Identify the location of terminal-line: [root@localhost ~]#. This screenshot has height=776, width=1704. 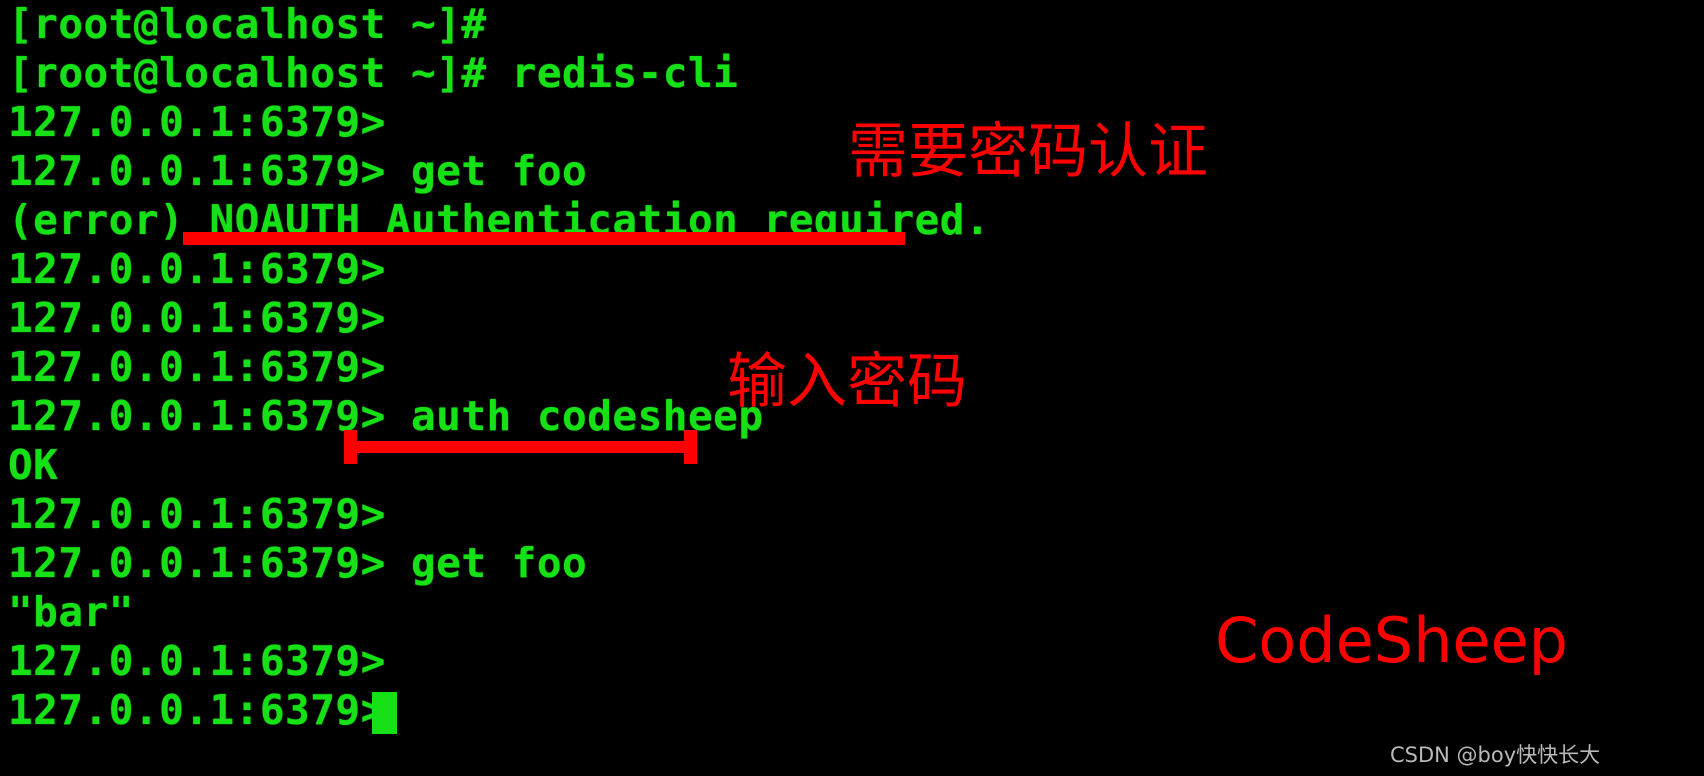
(247, 24).